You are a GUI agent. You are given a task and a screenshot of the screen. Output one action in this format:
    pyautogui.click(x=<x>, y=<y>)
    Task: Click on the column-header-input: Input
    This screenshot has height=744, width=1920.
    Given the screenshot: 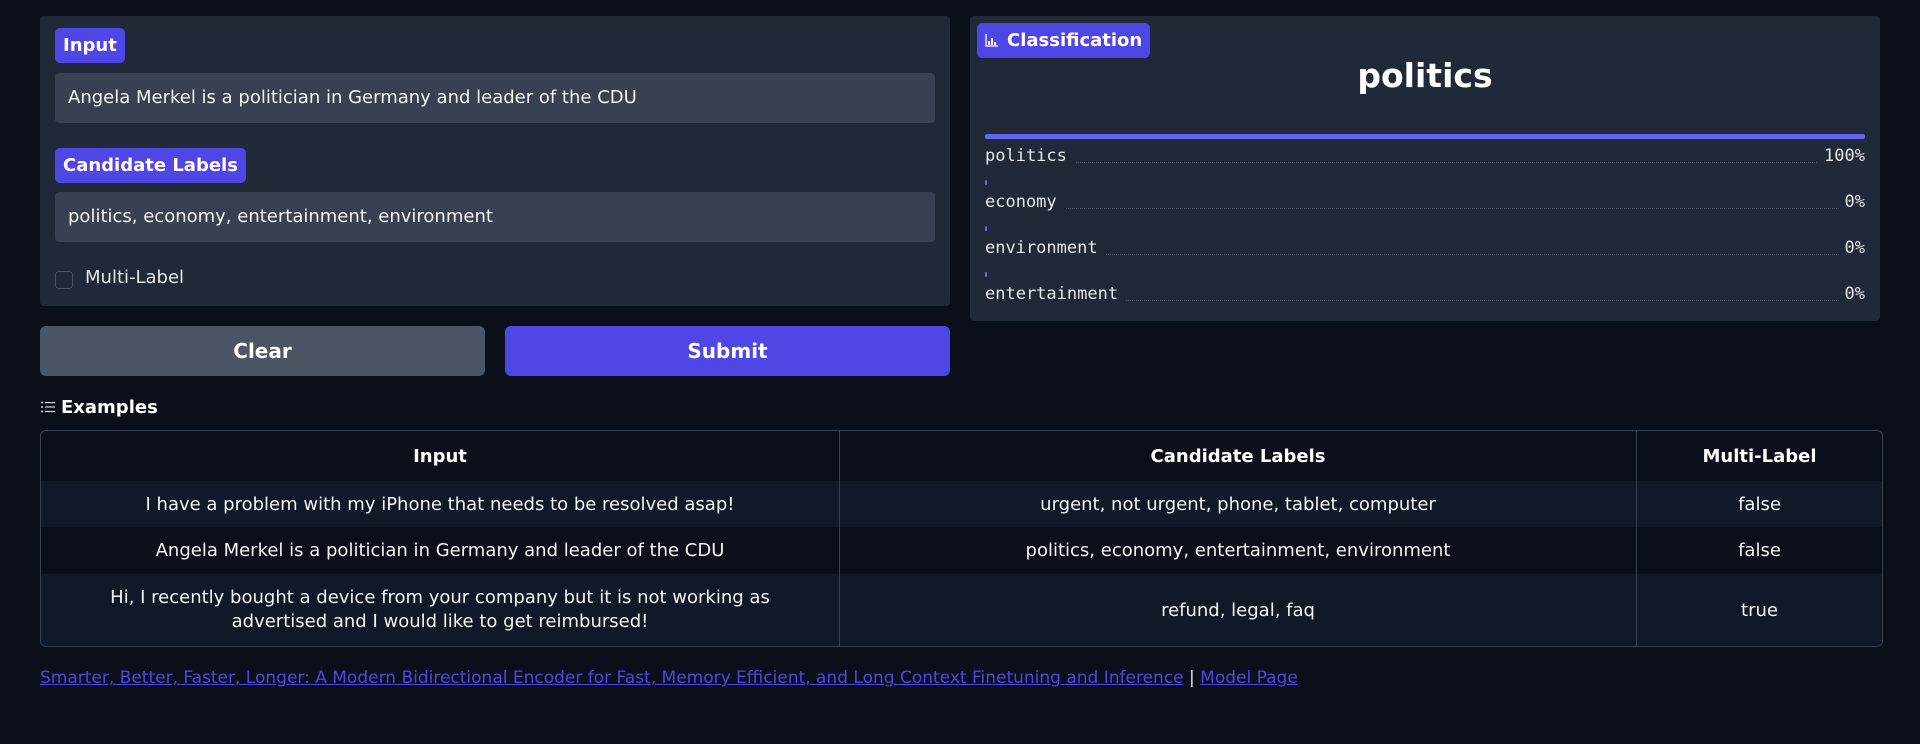 What is the action you would take?
    pyautogui.click(x=440, y=456)
    